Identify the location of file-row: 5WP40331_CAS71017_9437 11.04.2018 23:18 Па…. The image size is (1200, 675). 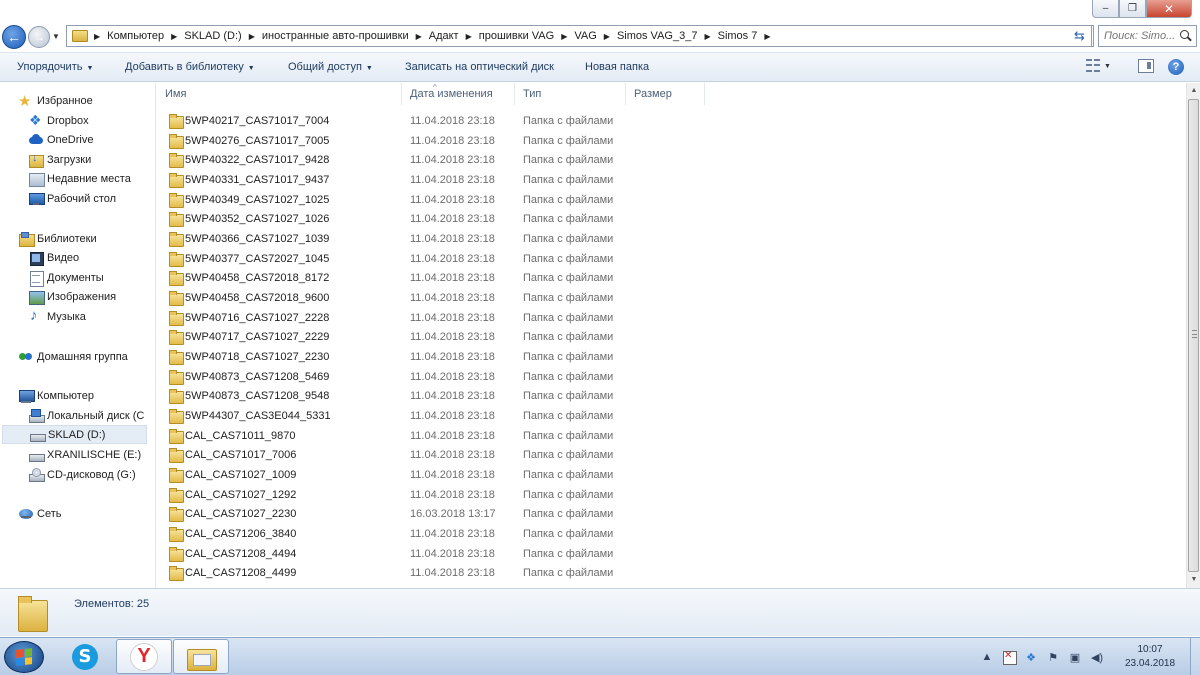
(437, 180).